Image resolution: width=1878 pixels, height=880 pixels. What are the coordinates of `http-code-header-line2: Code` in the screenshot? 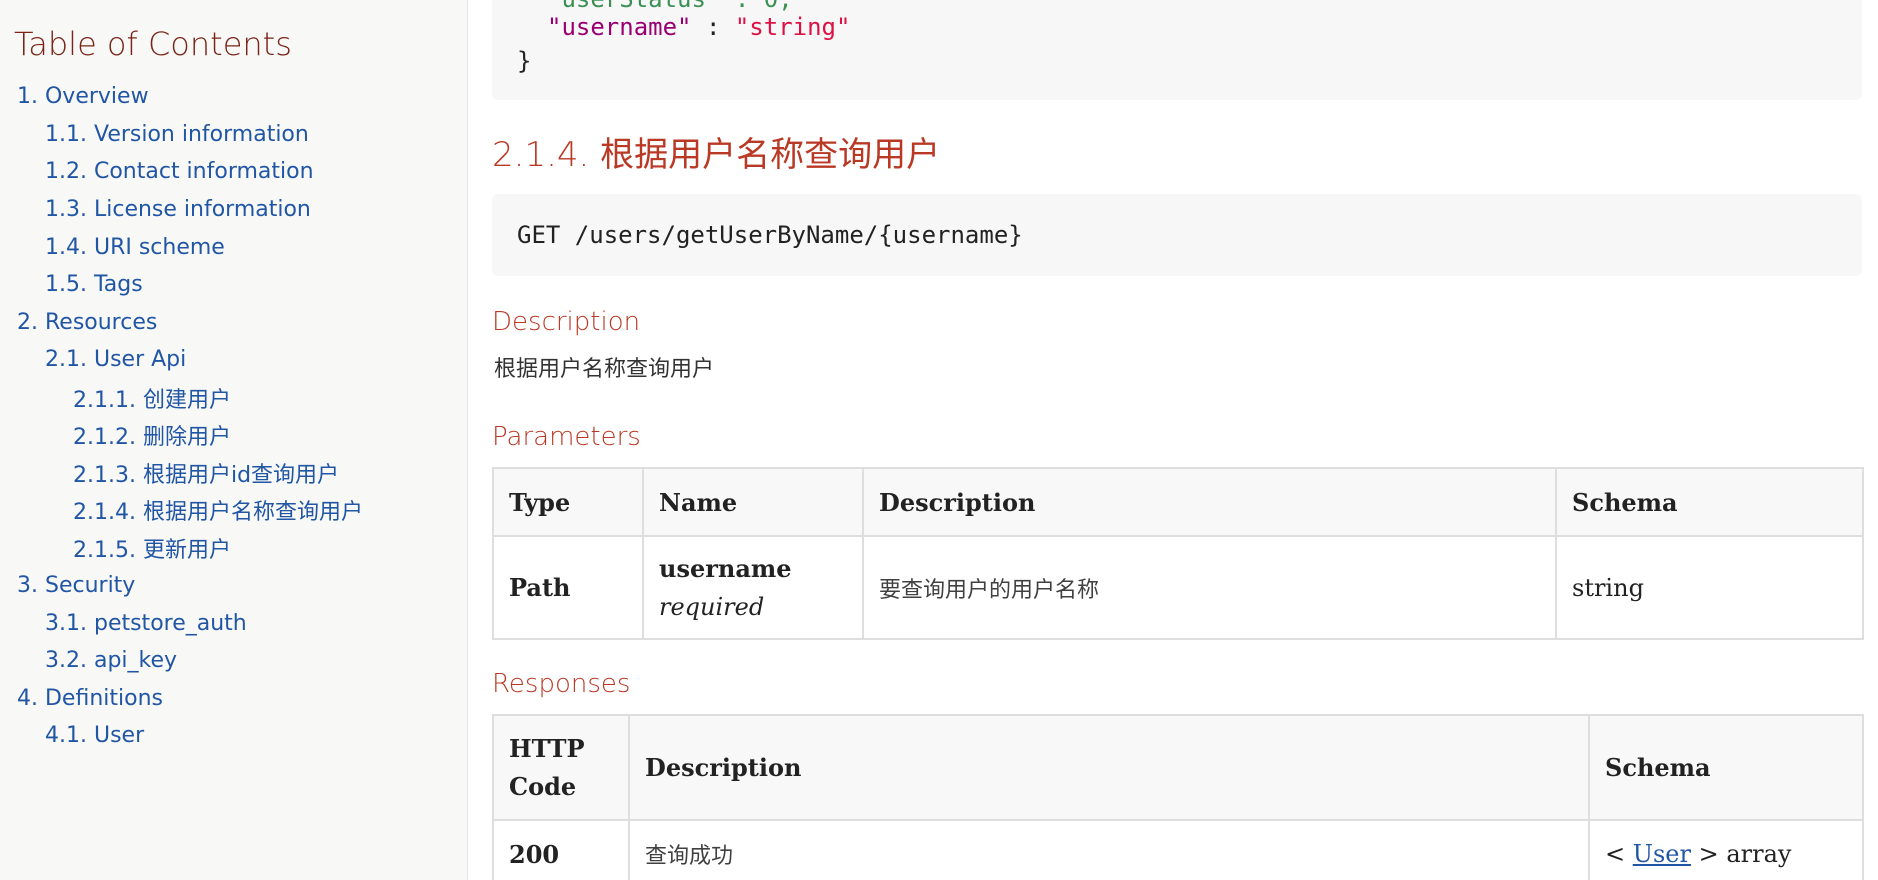 It's located at (543, 786).